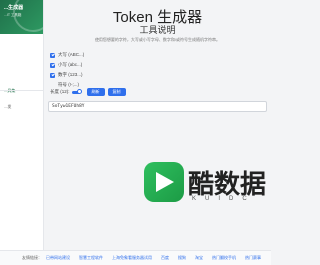 The image size is (320, 265). What do you see at coordinates (95, 92) in the screenshot?
I see `refresh-button: 刷新` at bounding box center [95, 92].